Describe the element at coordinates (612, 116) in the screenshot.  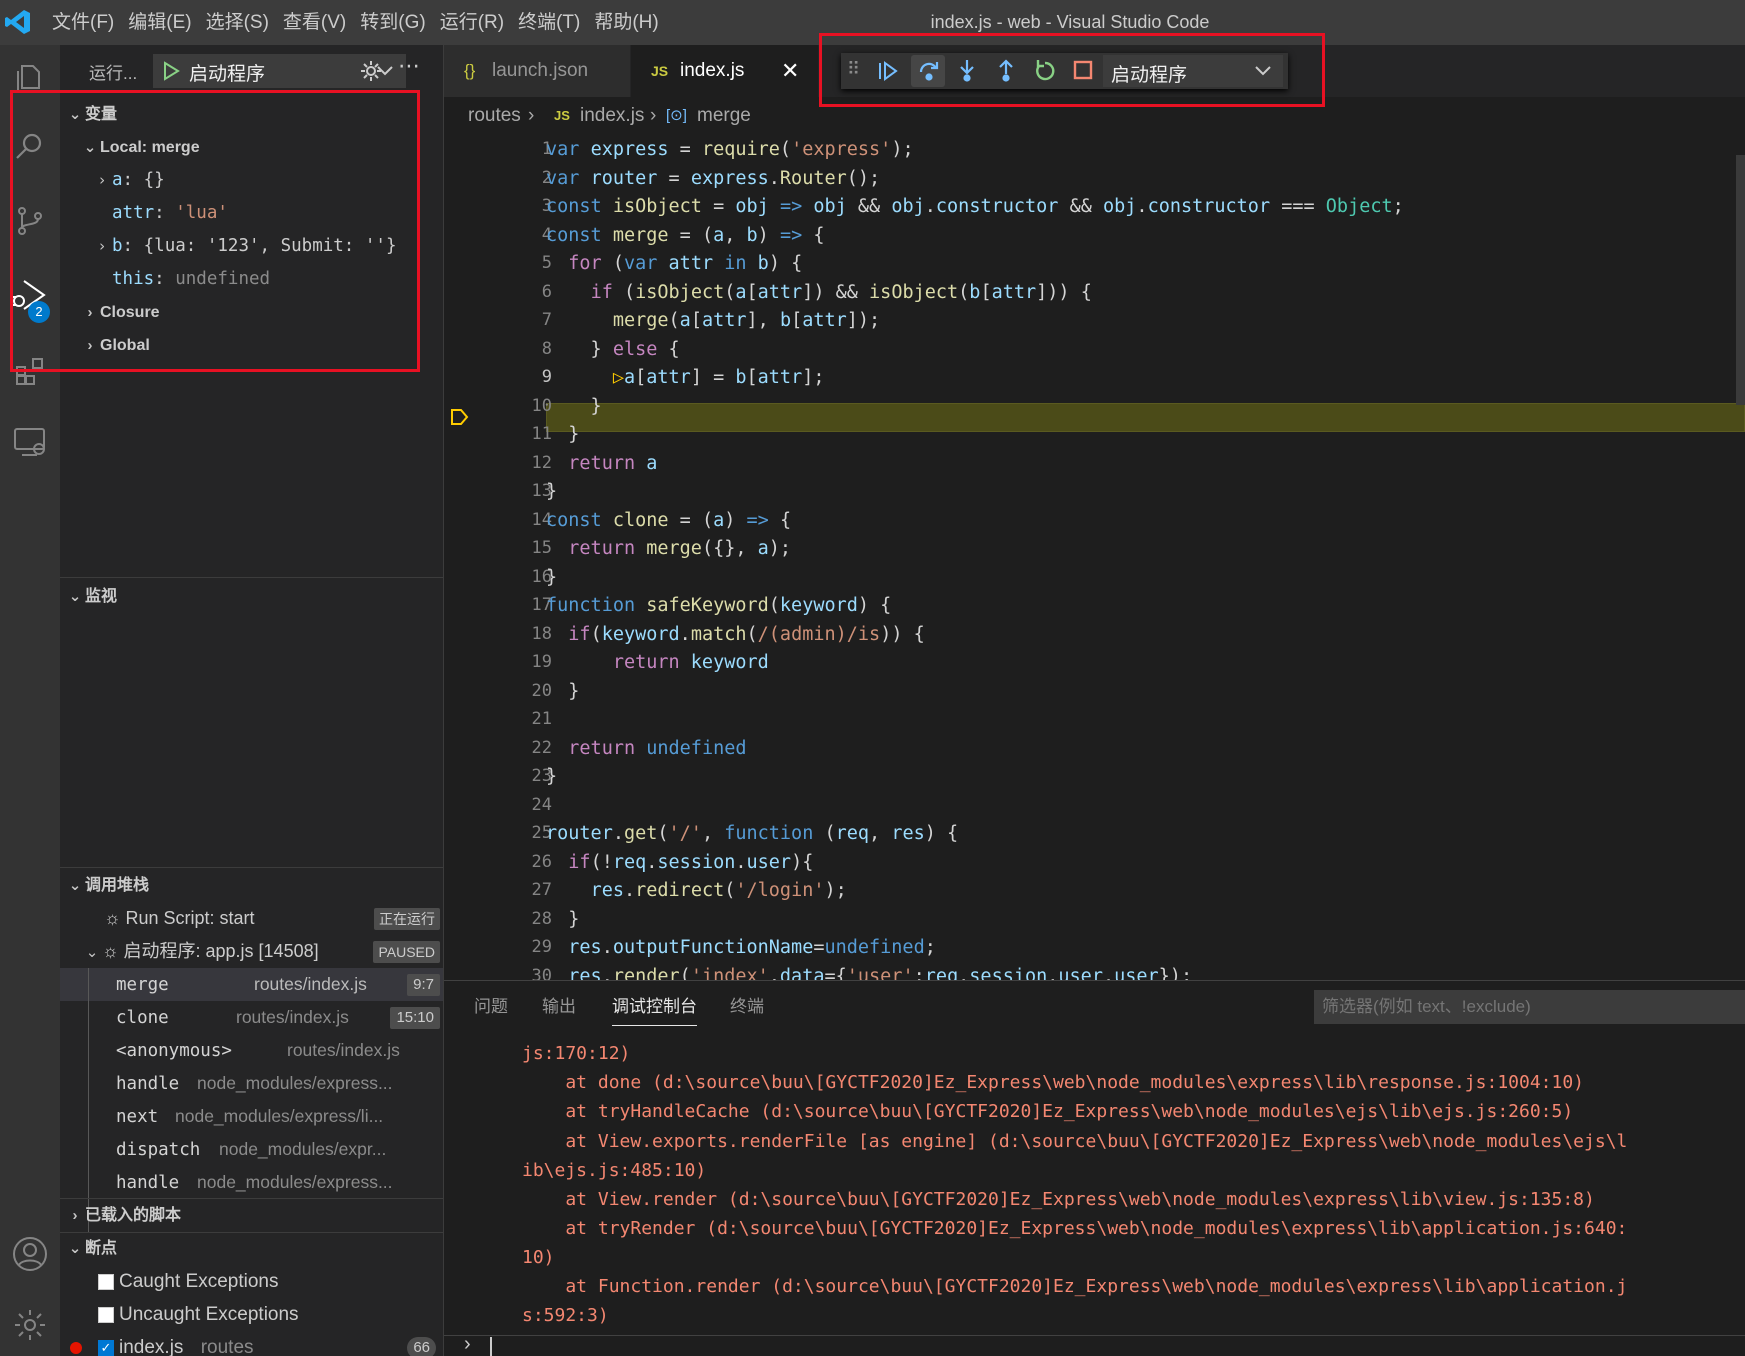
I see `breadcrumb-file: index.js` at that location.